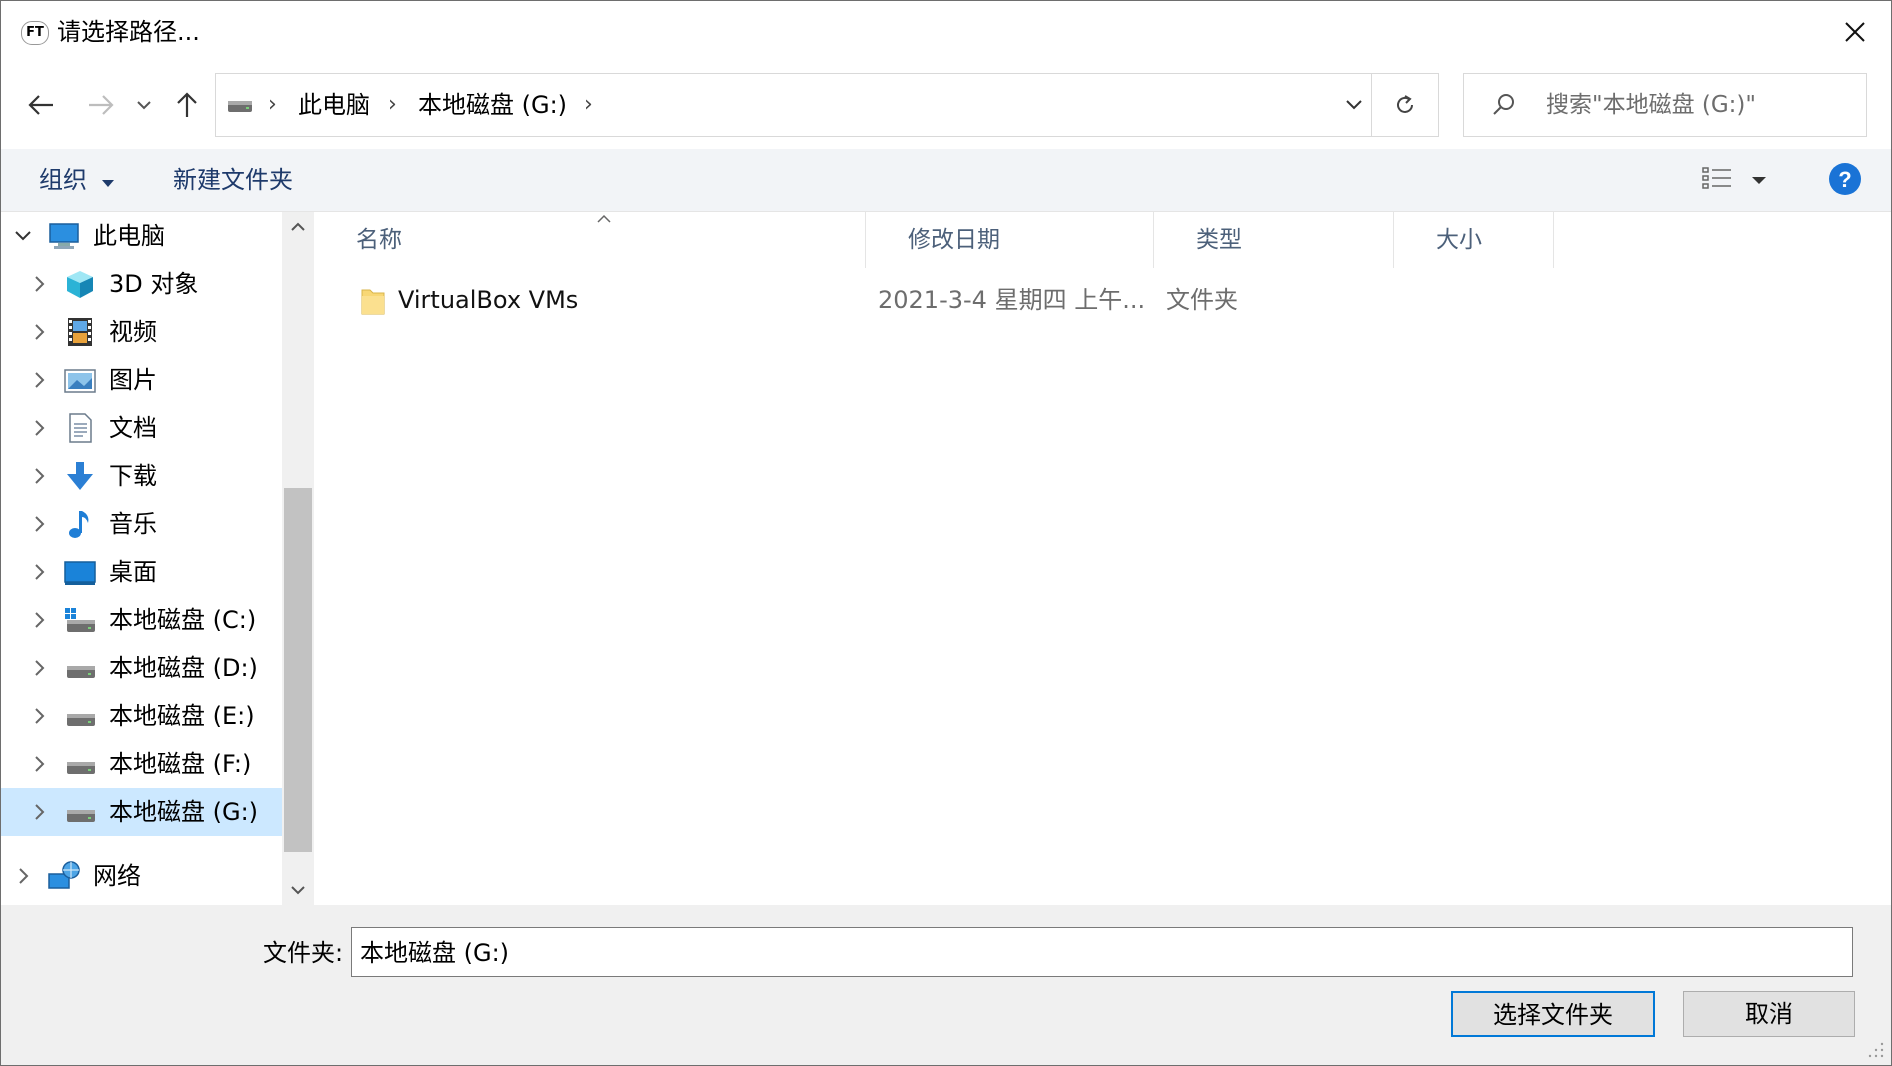 Image resolution: width=1892 pixels, height=1066 pixels. I want to click on refresh-icon, so click(1405, 104).